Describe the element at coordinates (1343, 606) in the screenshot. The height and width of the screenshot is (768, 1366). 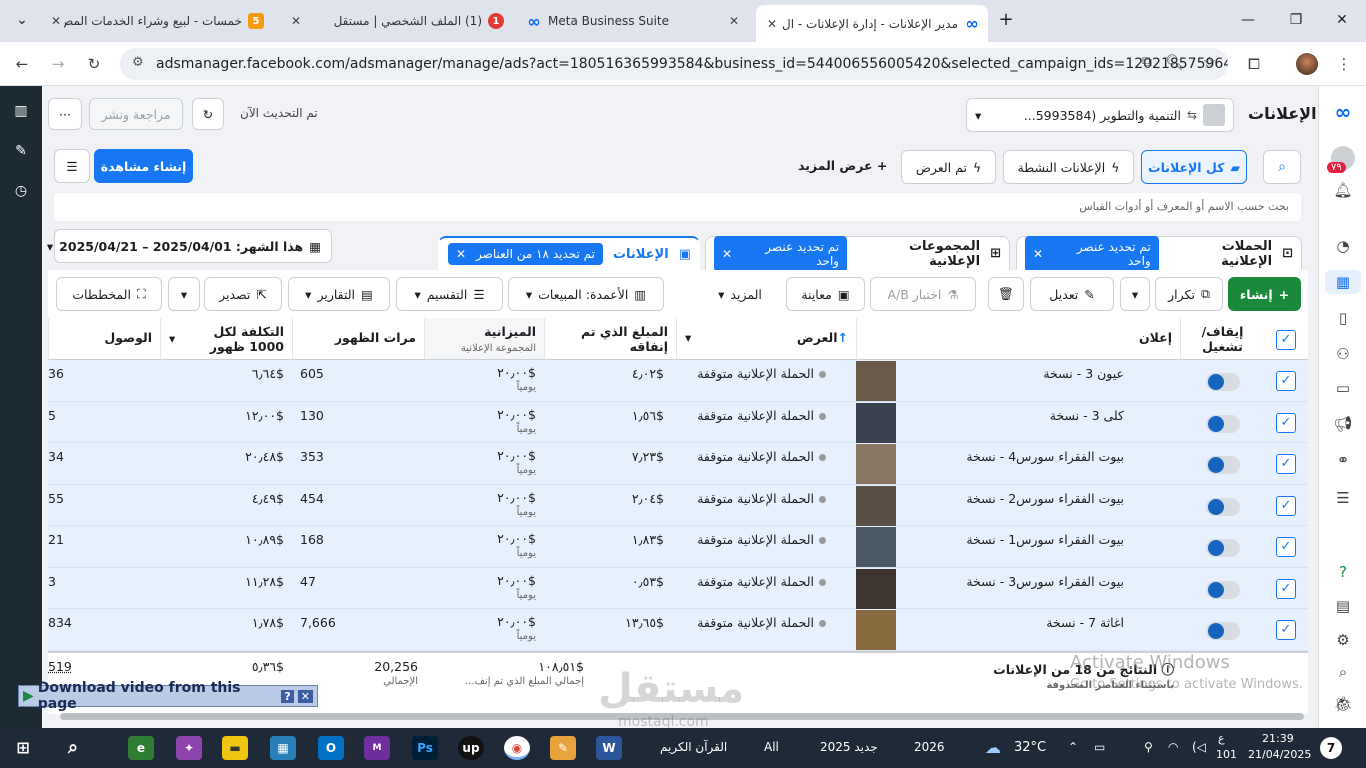
I see `reports-icon: ▤` at that location.